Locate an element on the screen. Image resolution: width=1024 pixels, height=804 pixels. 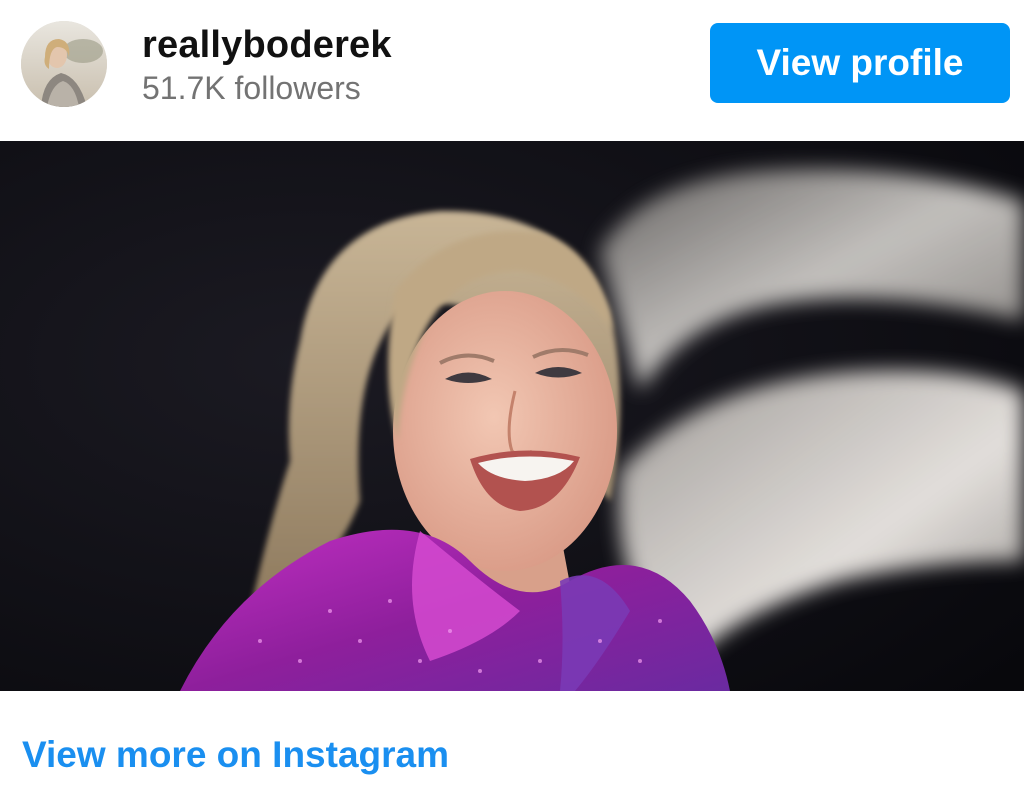
avatar-image is located at coordinates (64, 64).